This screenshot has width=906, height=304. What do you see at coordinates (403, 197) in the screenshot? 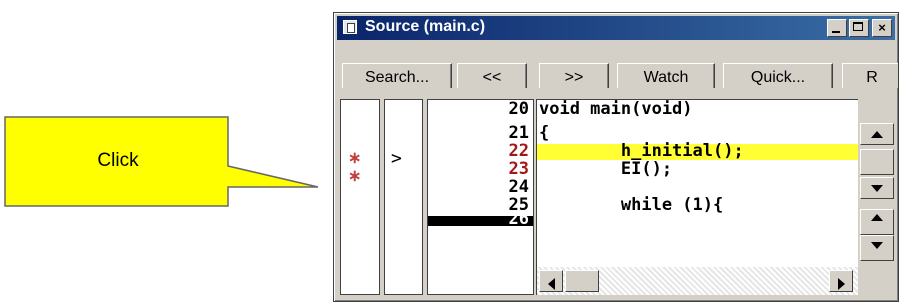
I see `execution-column: >` at bounding box center [403, 197].